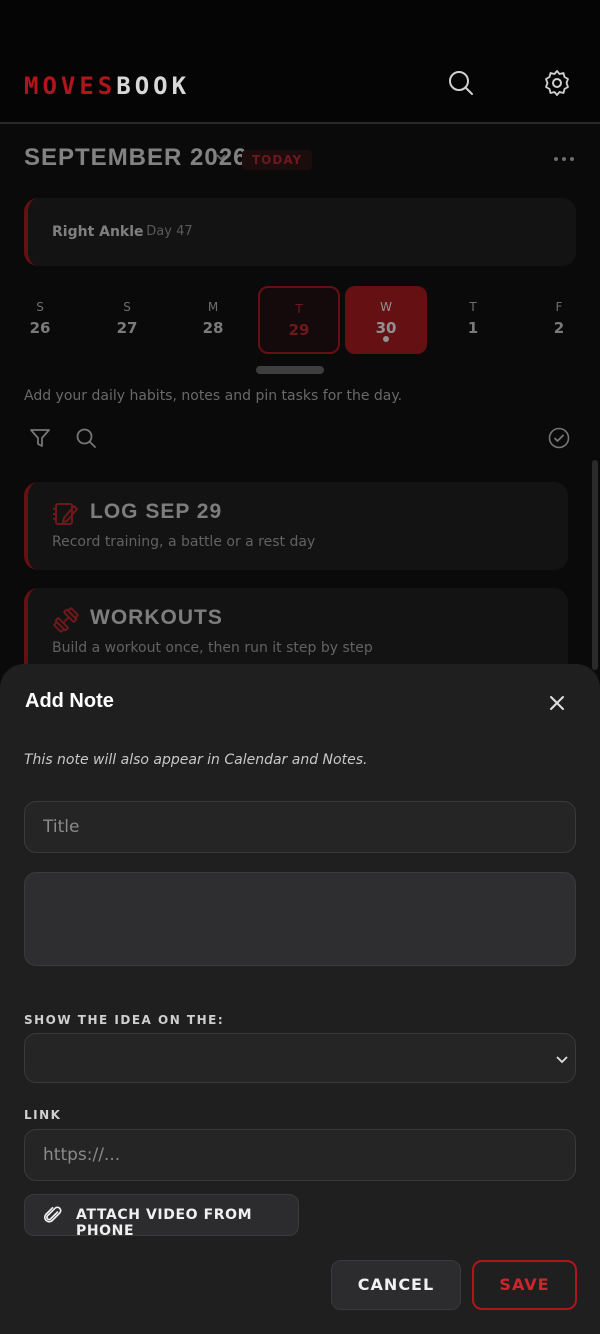 Image resolution: width=600 pixels, height=1334 pixels. I want to click on save-button: SAVE, so click(524, 1285).